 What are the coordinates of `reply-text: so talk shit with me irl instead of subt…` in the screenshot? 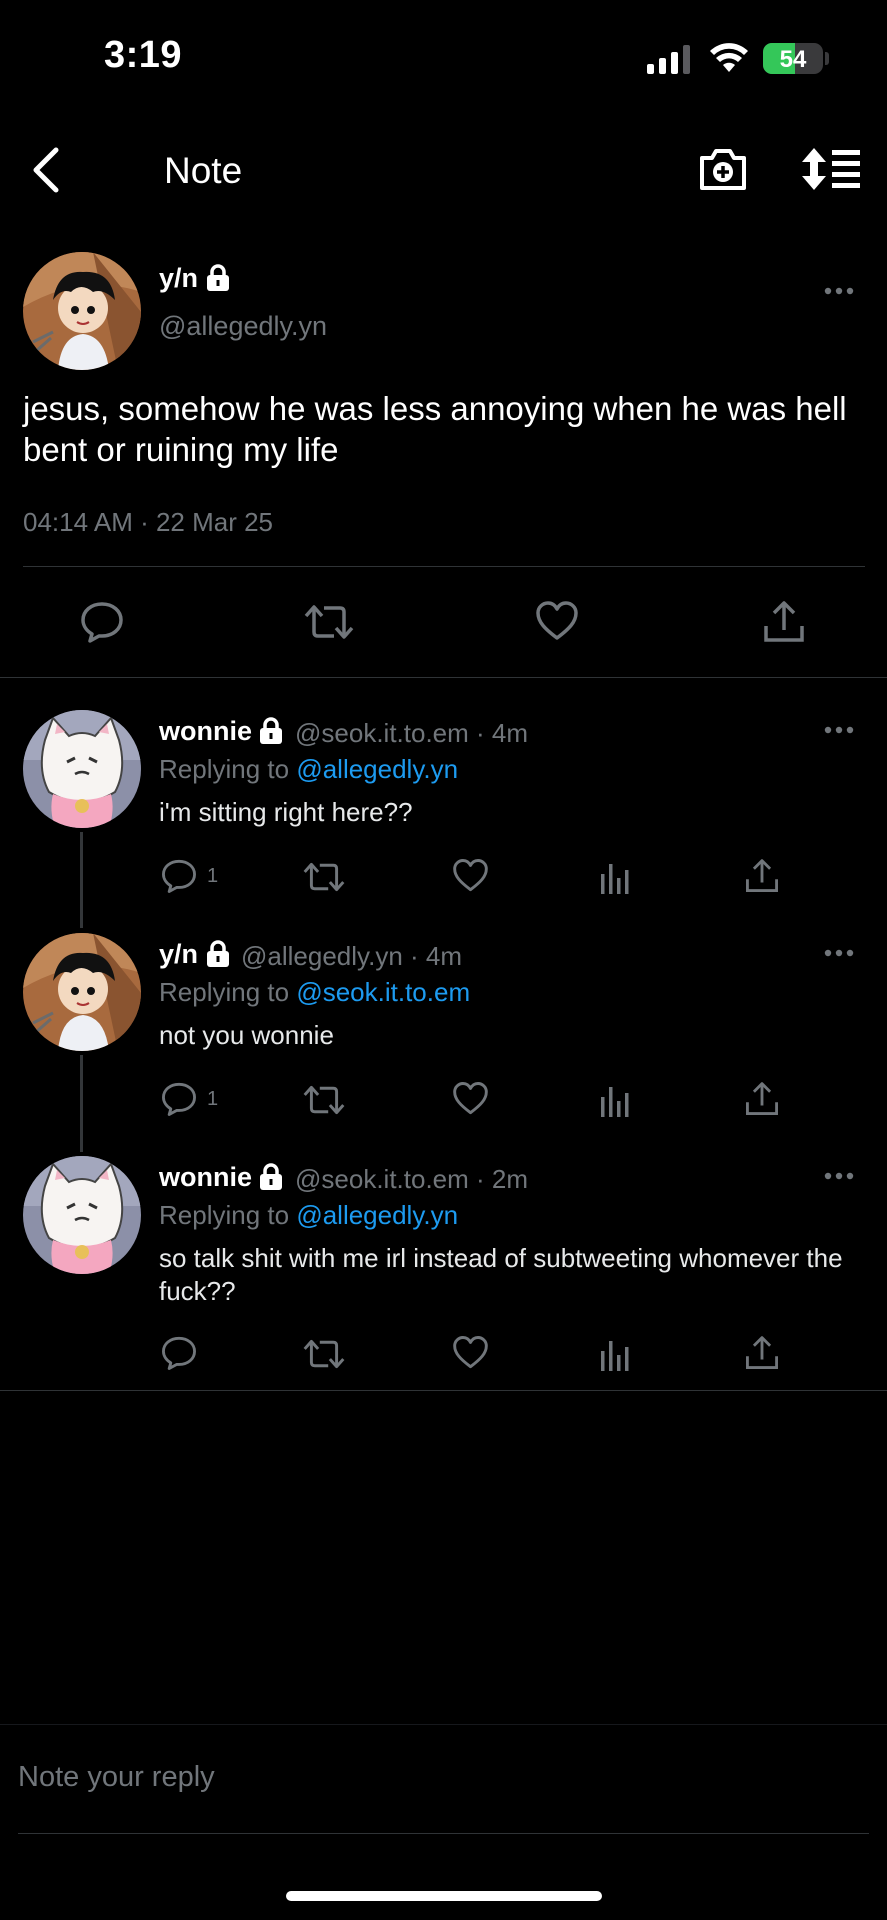 It's located at (501, 1274).